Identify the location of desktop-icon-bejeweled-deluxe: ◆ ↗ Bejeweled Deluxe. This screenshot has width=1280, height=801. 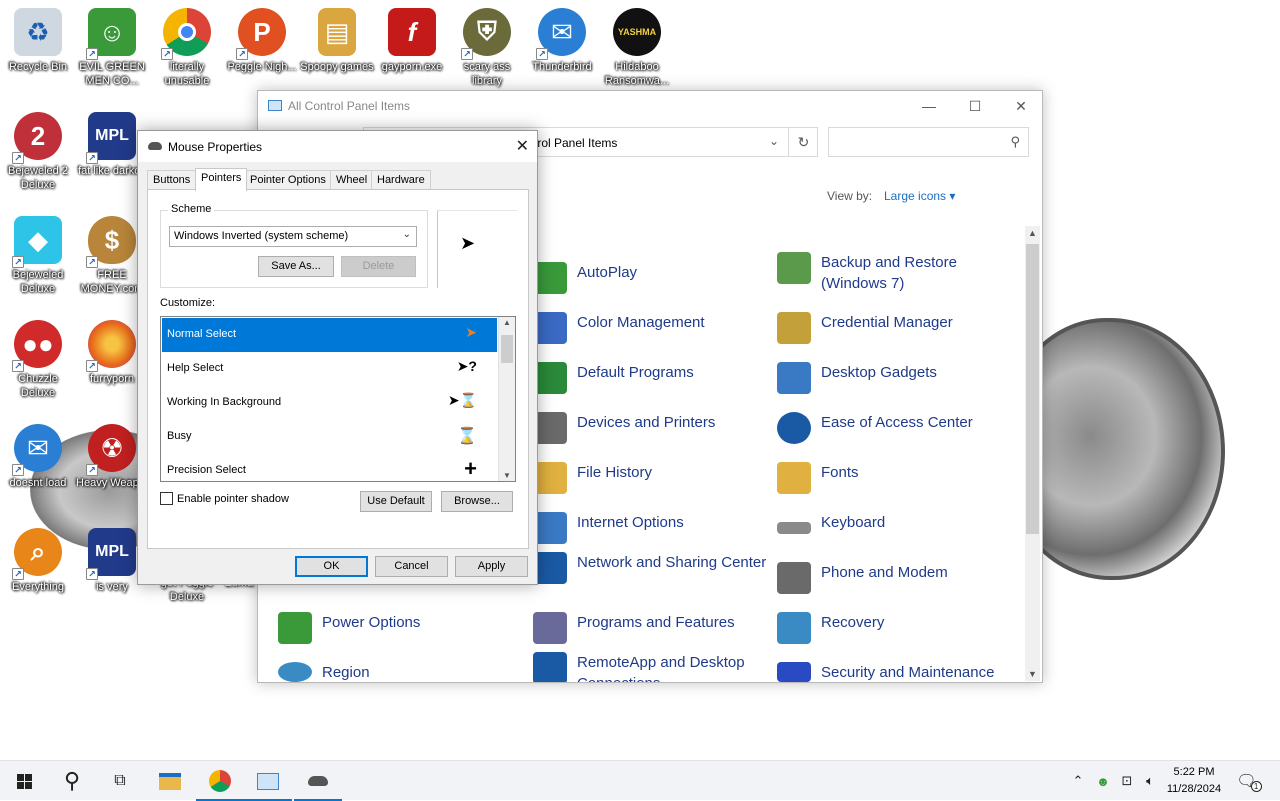
(38, 256).